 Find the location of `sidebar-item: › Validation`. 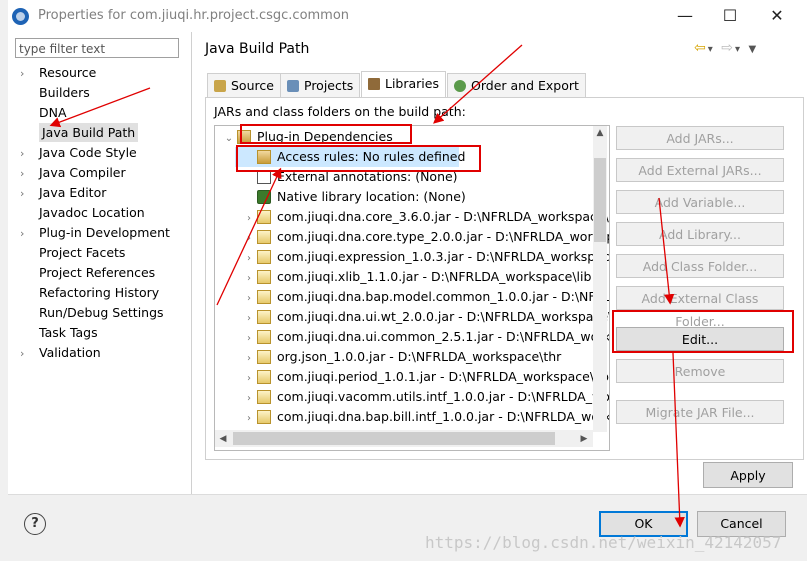

sidebar-item: › Validation is located at coordinates (60, 353).